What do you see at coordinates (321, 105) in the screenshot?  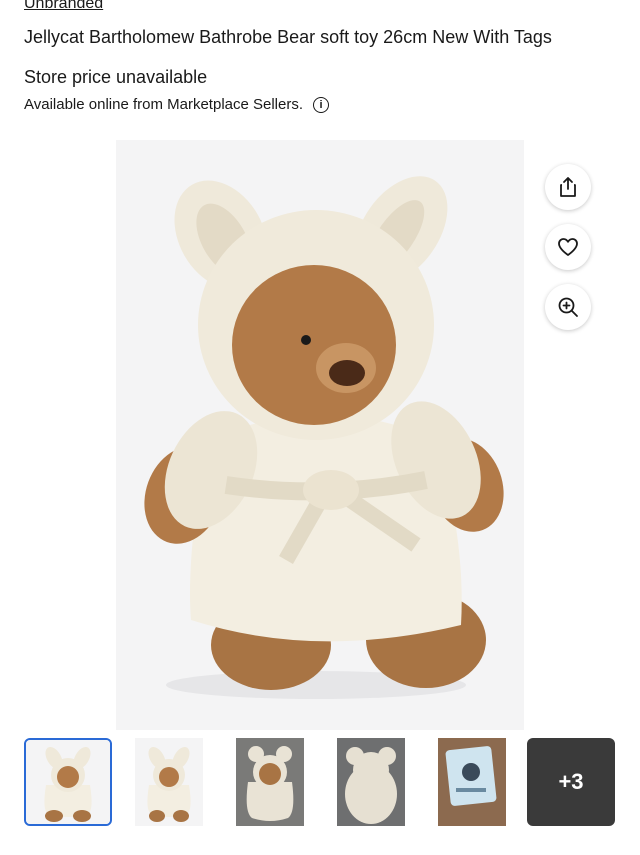 I see `info-icon: i` at bounding box center [321, 105].